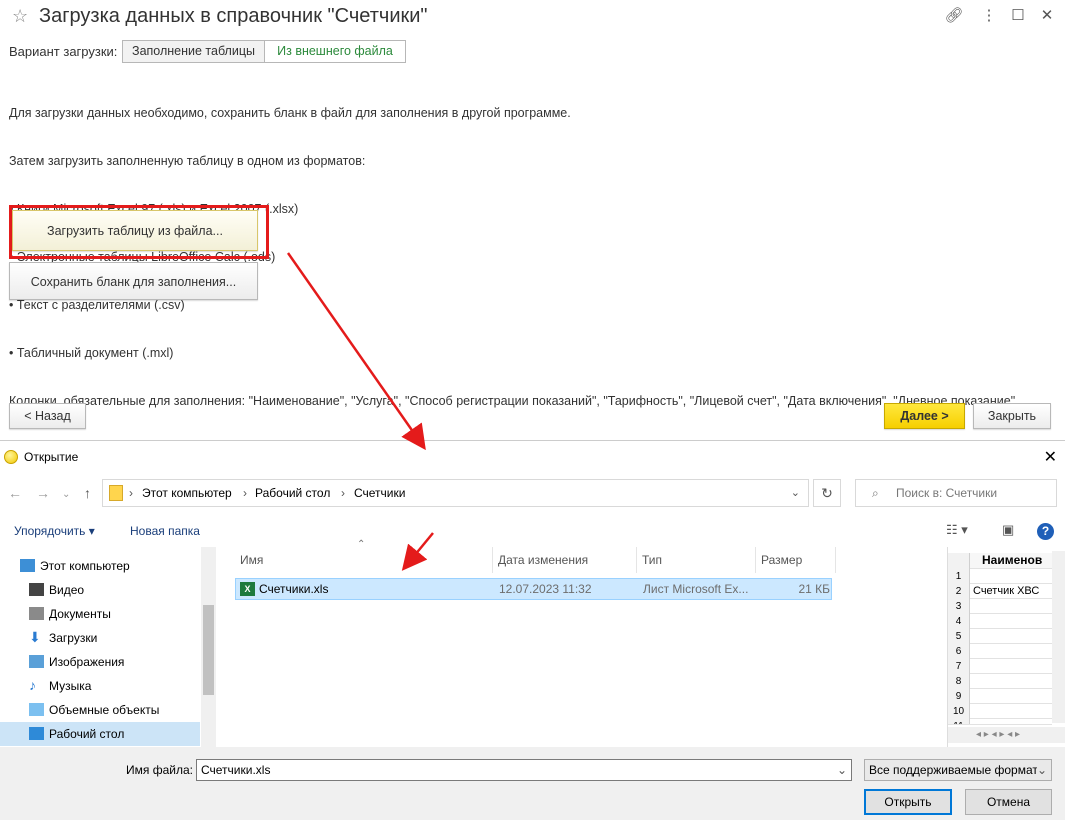 The image size is (1065, 820). What do you see at coordinates (100, 710) in the screenshot?
I see `tree-item-3d-objects: Объемные объекты` at bounding box center [100, 710].